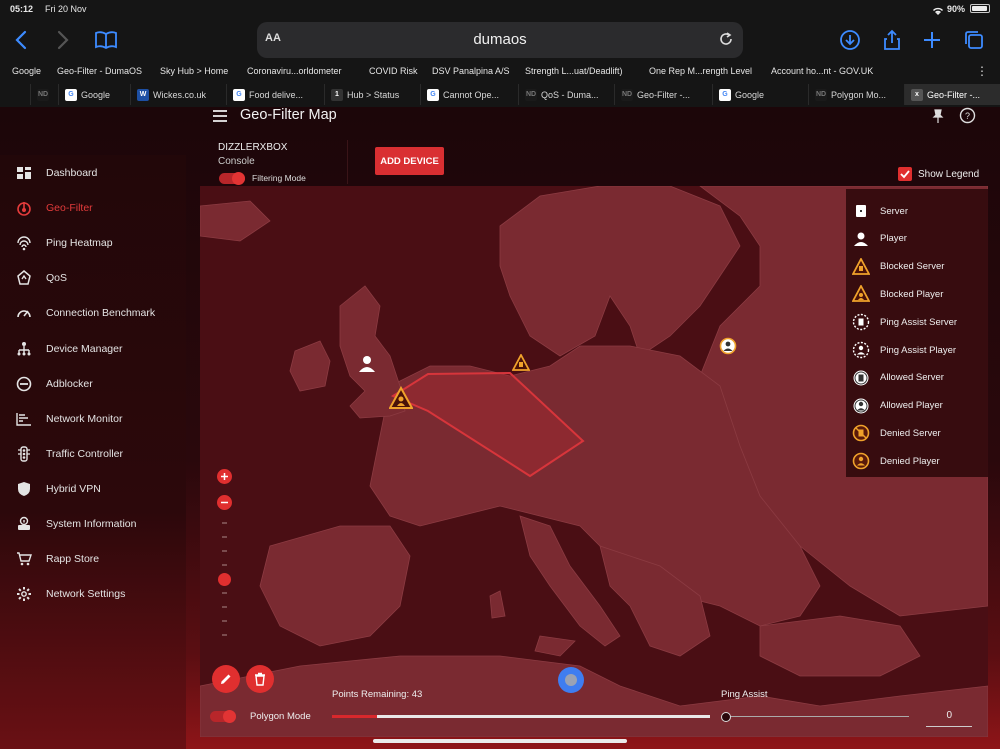 This screenshot has height=749, width=1000. I want to click on tab-label: Hub > Status, so click(373, 94).